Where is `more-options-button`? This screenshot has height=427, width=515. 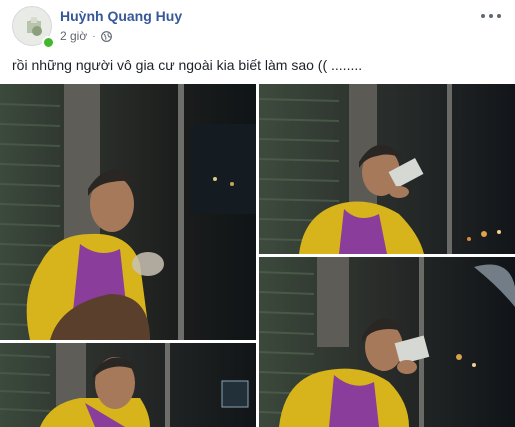 more-options-button is located at coordinates (491, 16).